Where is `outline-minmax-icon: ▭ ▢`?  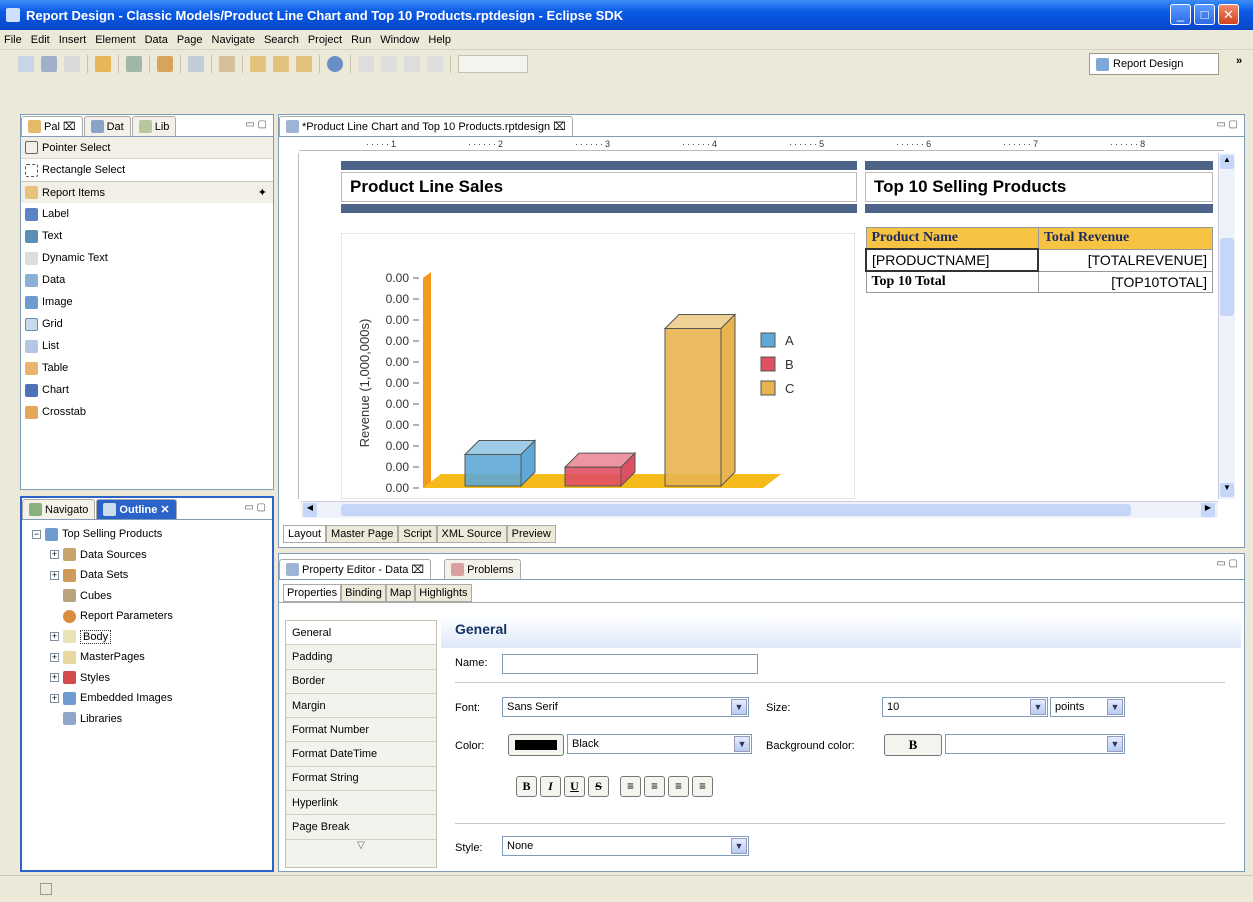 outline-minmax-icon: ▭ ▢ is located at coordinates (255, 507).